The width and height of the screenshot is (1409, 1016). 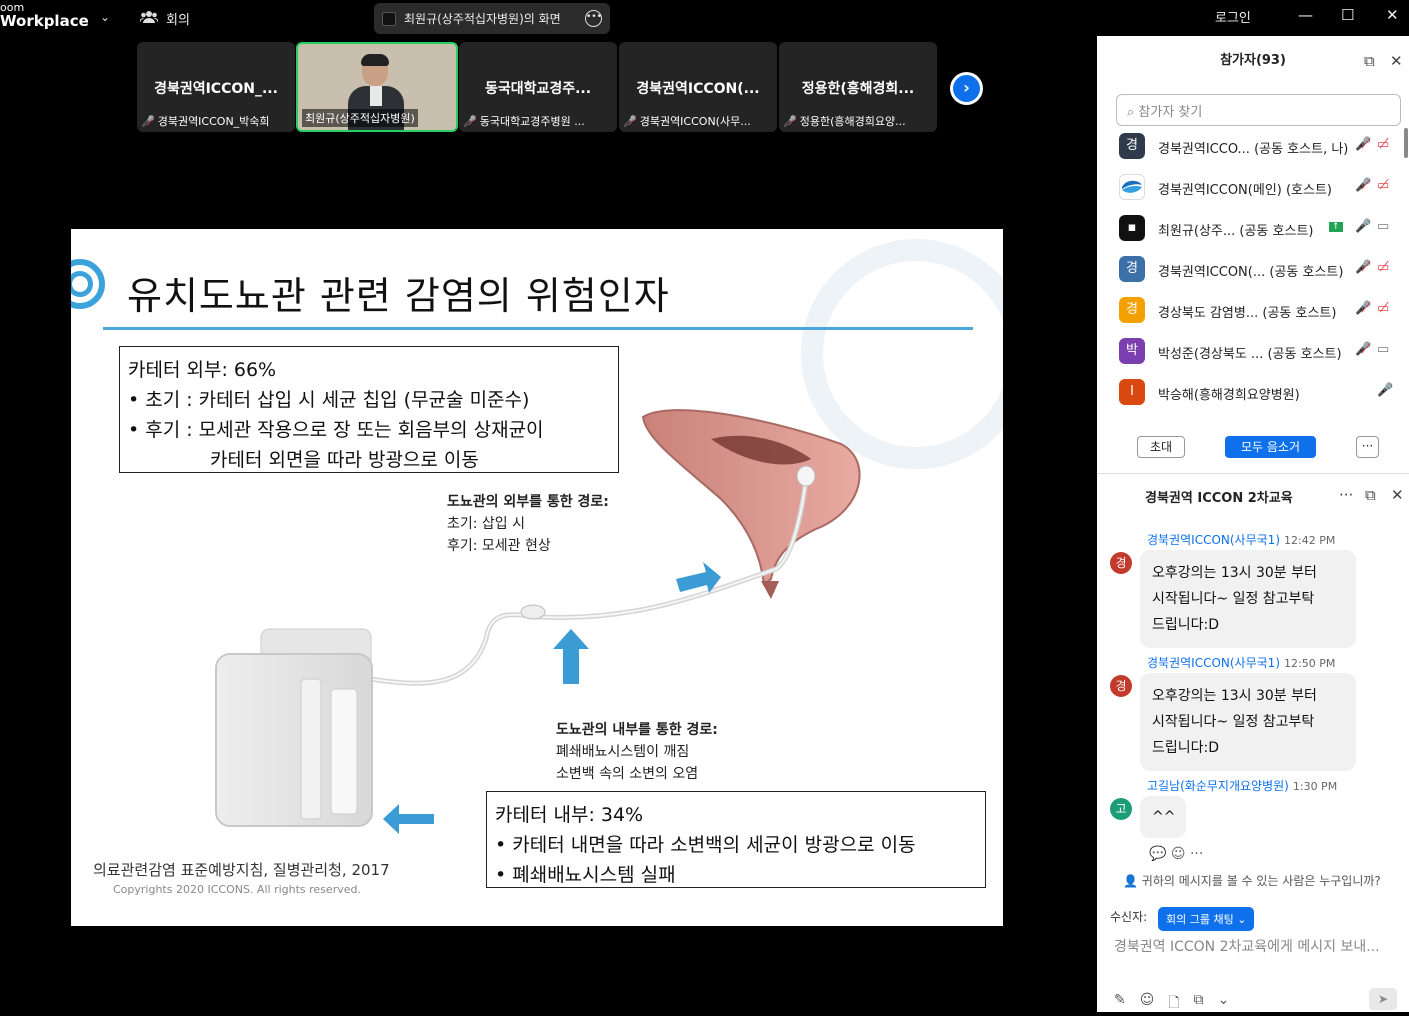 I want to click on next-page-button: ›, so click(x=966, y=88).